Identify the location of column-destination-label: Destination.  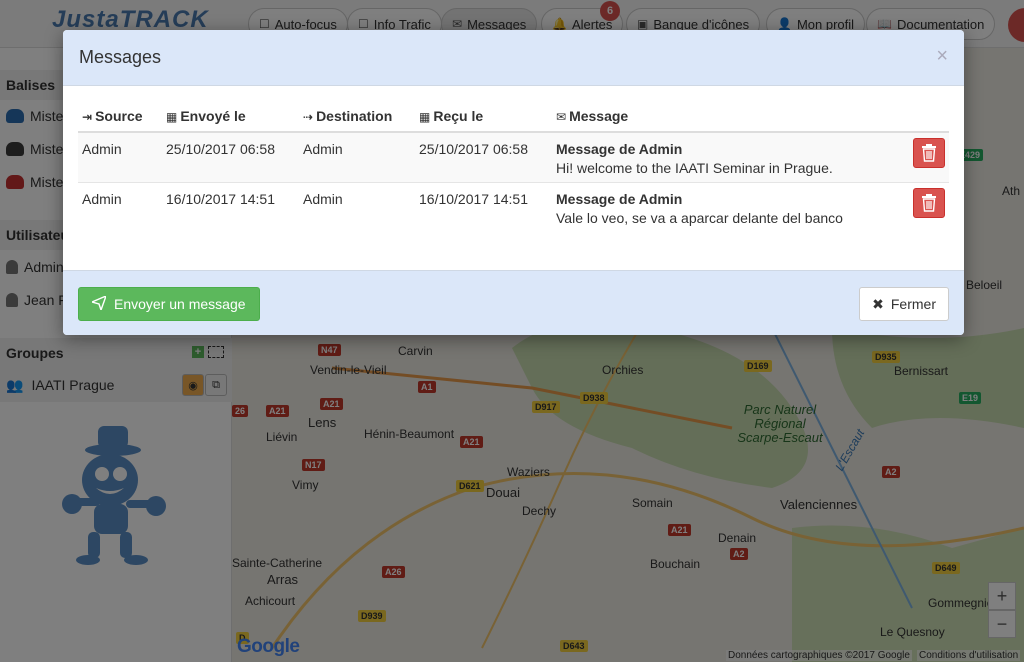
(354, 115).